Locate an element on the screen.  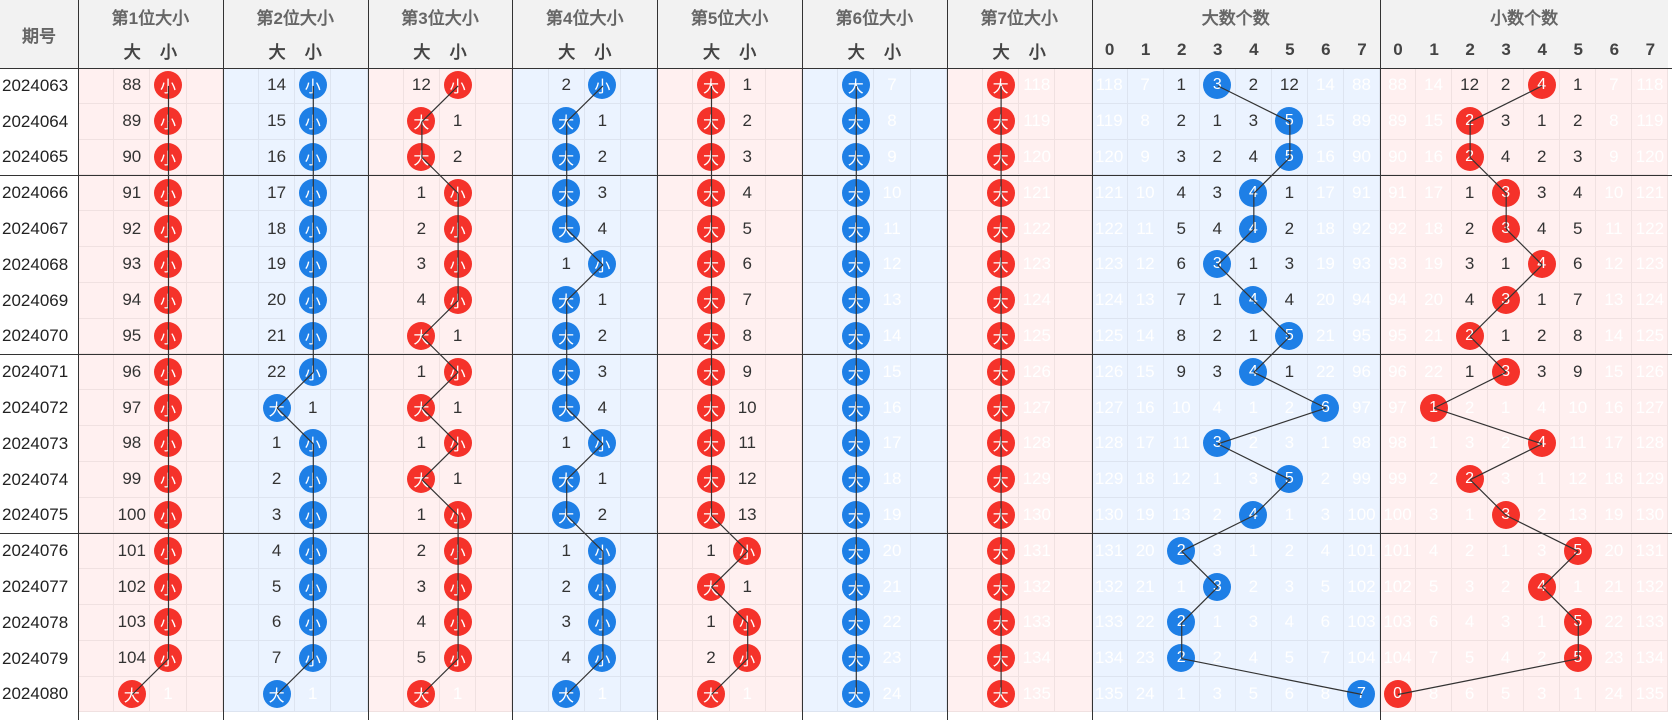
count-cell: 19 is located at coordinates (1614, 515).